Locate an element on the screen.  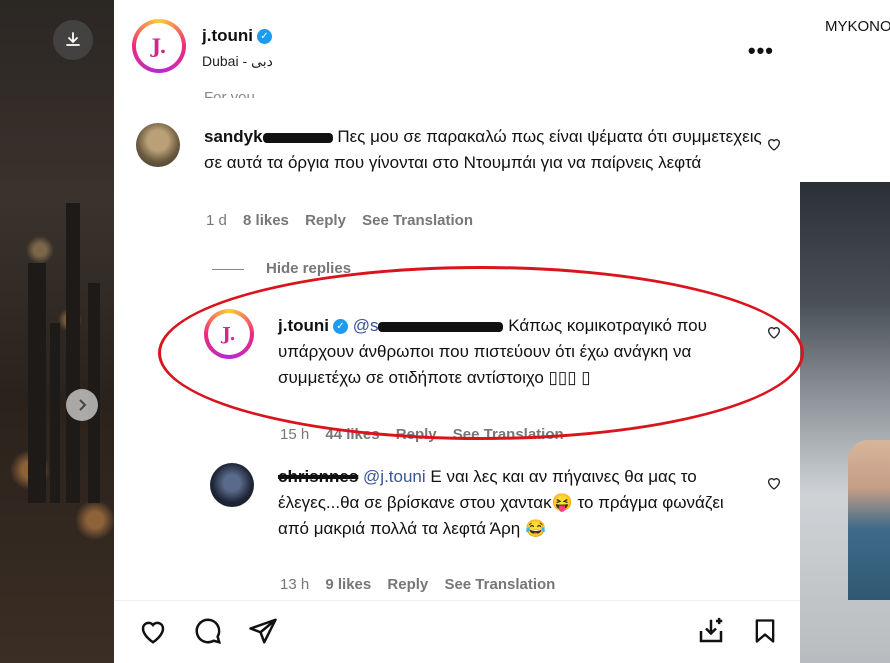
more-options-button: ••• is located at coordinates (761, 51).